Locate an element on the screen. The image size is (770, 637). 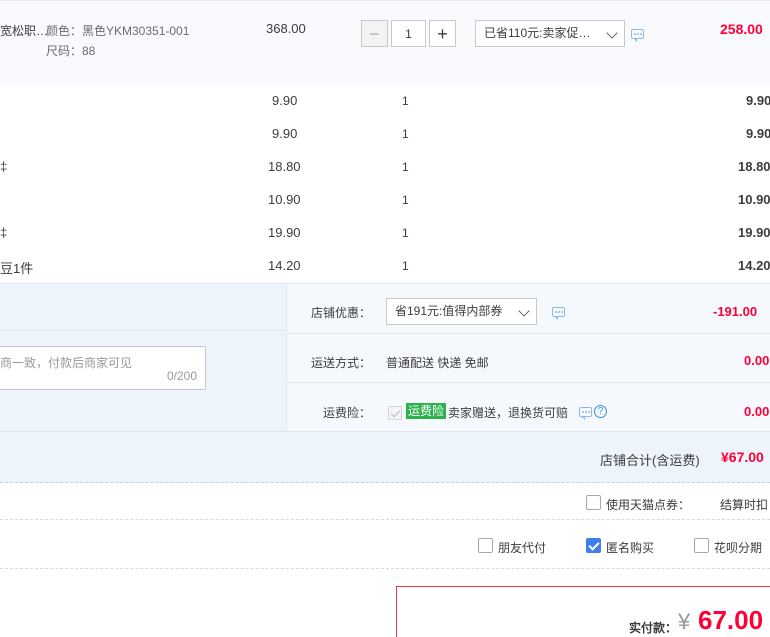
buyer-memo-textarea: 商一致，付款后商家可见 0/200 is located at coordinates (103, 368).